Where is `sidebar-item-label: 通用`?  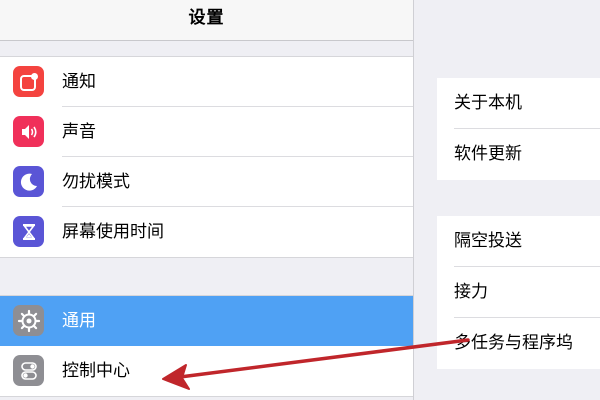
sidebar-item-label: 通用 is located at coordinates (79, 321).